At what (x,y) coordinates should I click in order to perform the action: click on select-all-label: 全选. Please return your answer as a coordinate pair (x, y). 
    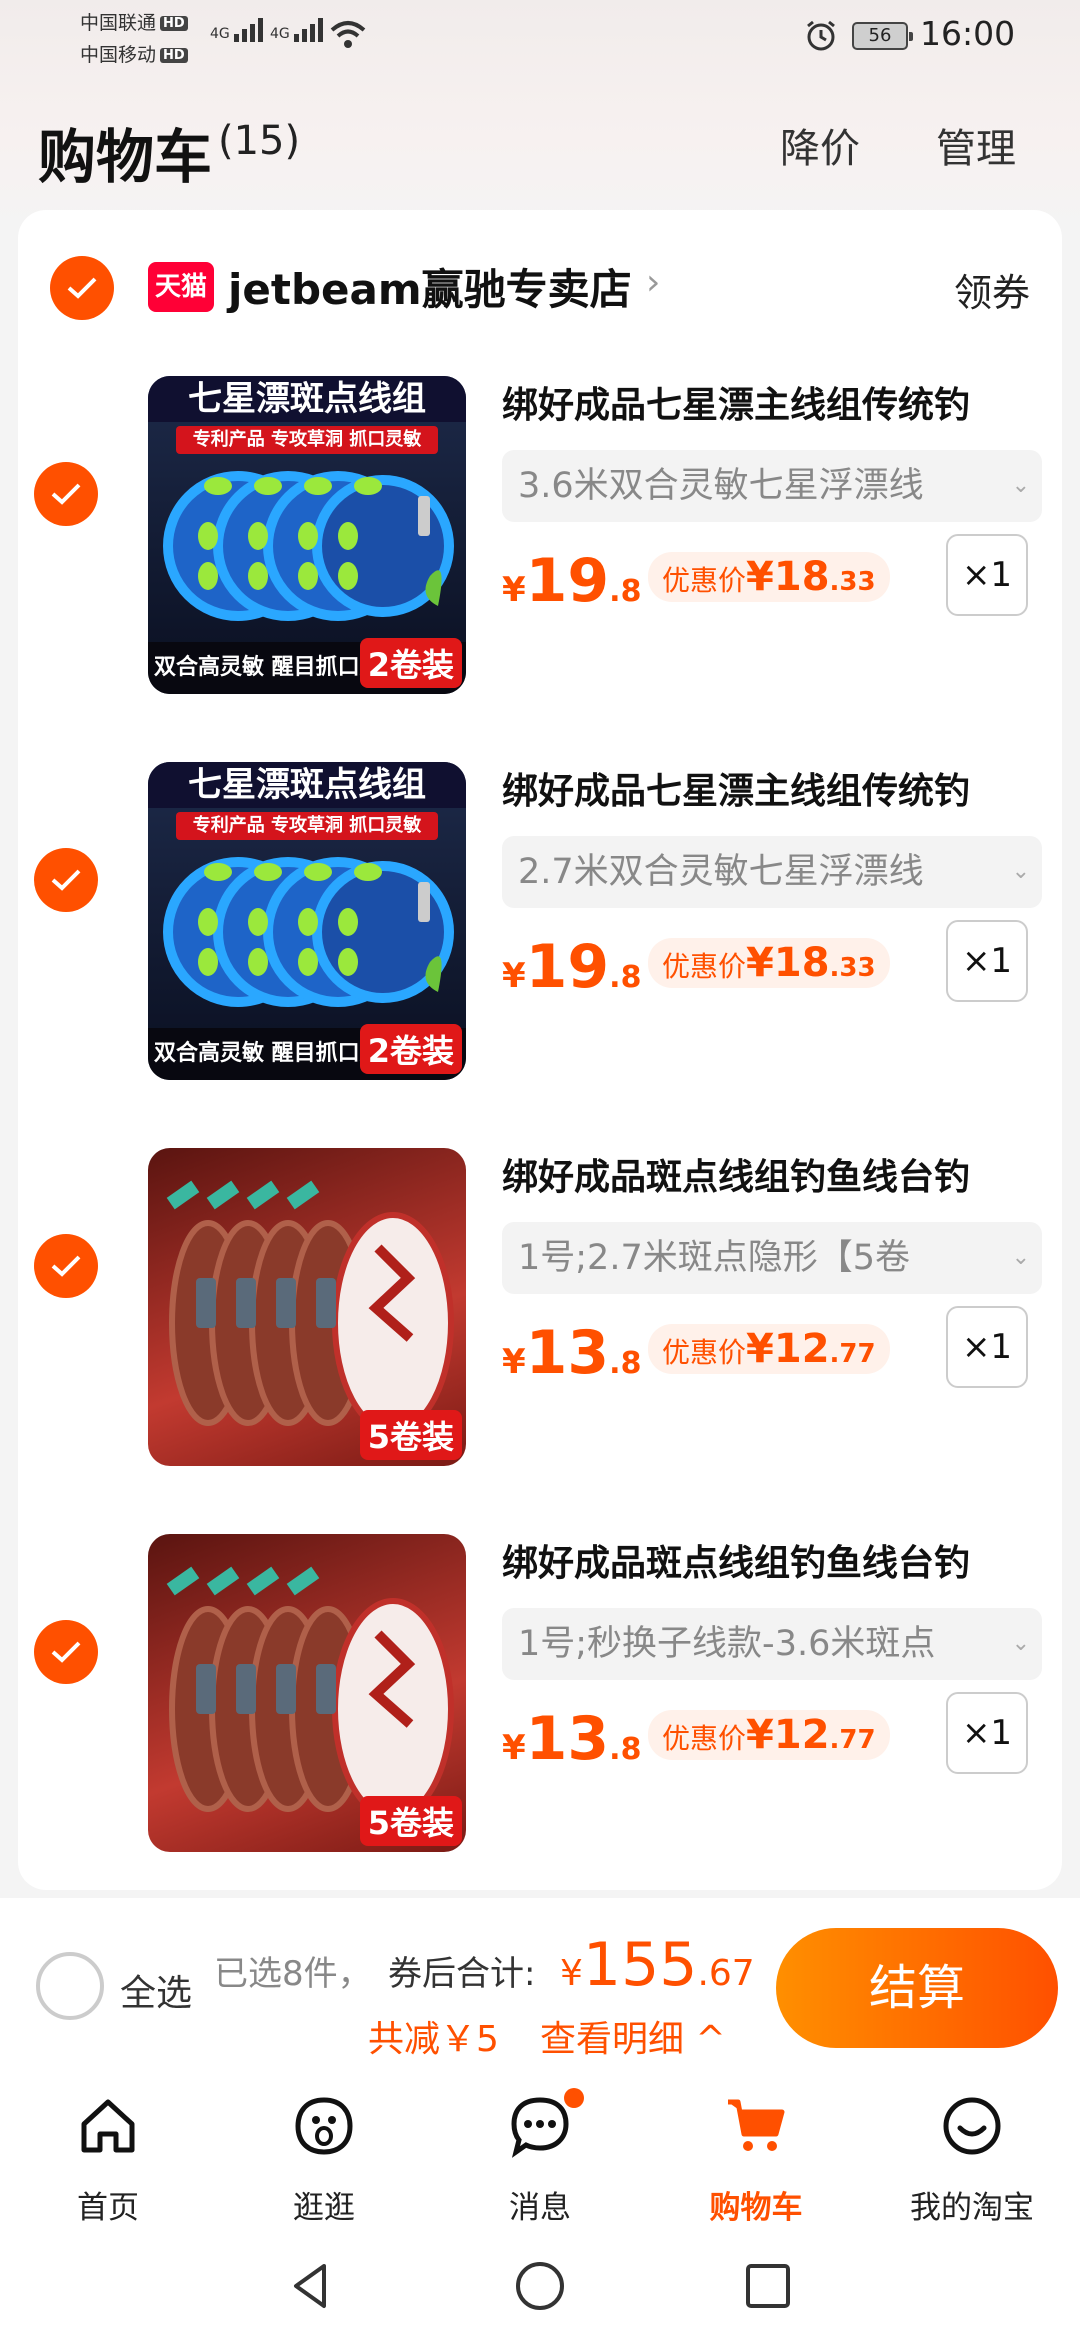
    Looking at the image, I should click on (156, 1990).